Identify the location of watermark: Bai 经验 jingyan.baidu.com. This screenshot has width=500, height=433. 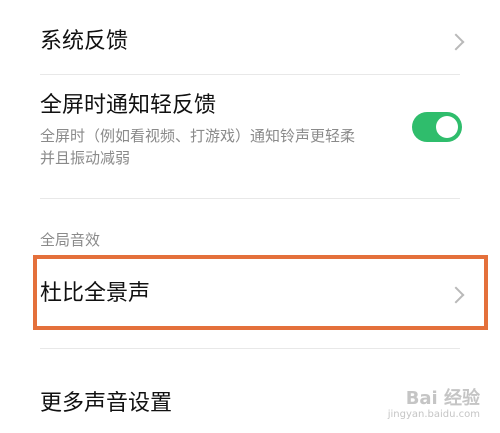
(434, 405).